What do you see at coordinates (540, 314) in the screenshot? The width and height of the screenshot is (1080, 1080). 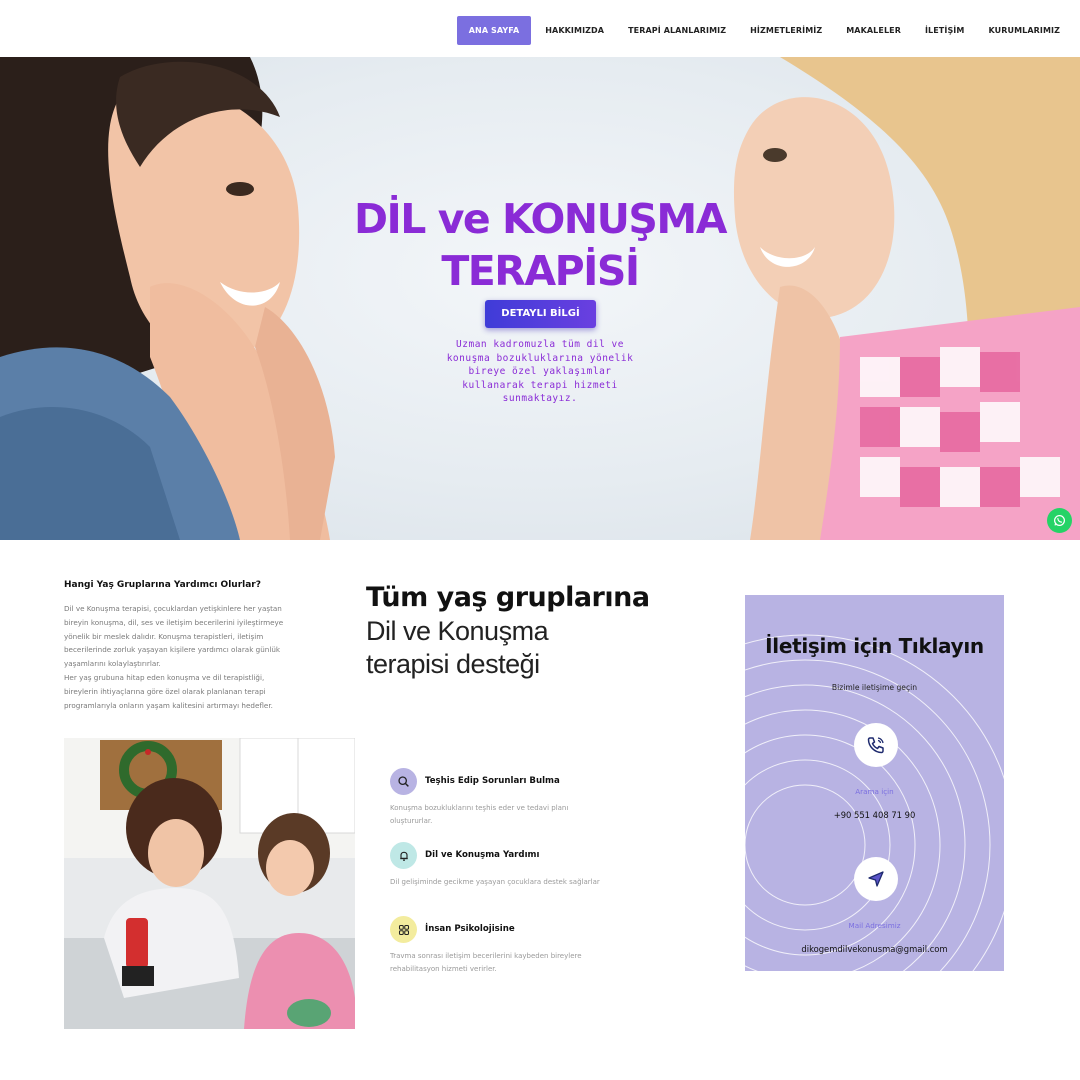 I see `detayli-bilgi-button: DETAYLI BİLGİ` at bounding box center [540, 314].